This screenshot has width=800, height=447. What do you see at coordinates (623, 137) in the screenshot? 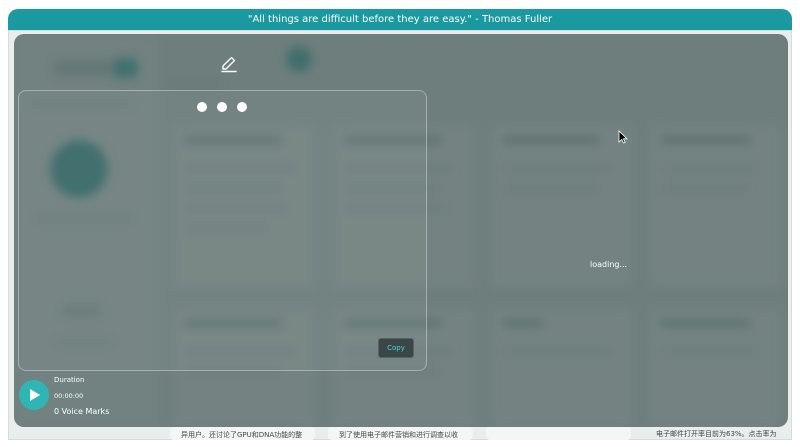
I see `cursor-icon` at bounding box center [623, 137].